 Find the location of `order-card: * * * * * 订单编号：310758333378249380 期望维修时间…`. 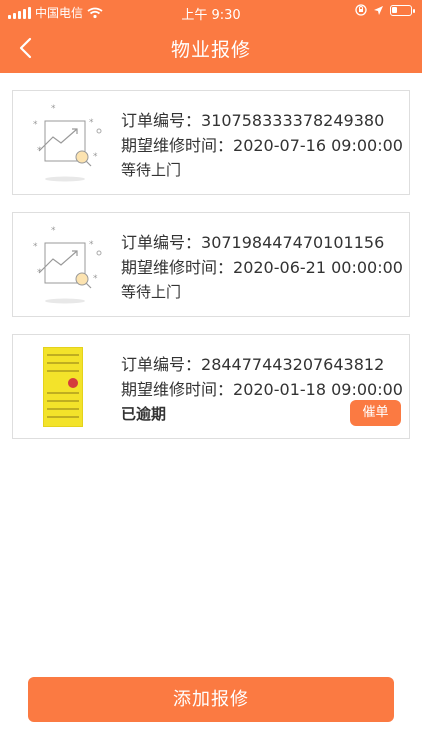

order-card: * * * * * 订单编号：310758333378249380 期望维修时间… is located at coordinates (211, 142).